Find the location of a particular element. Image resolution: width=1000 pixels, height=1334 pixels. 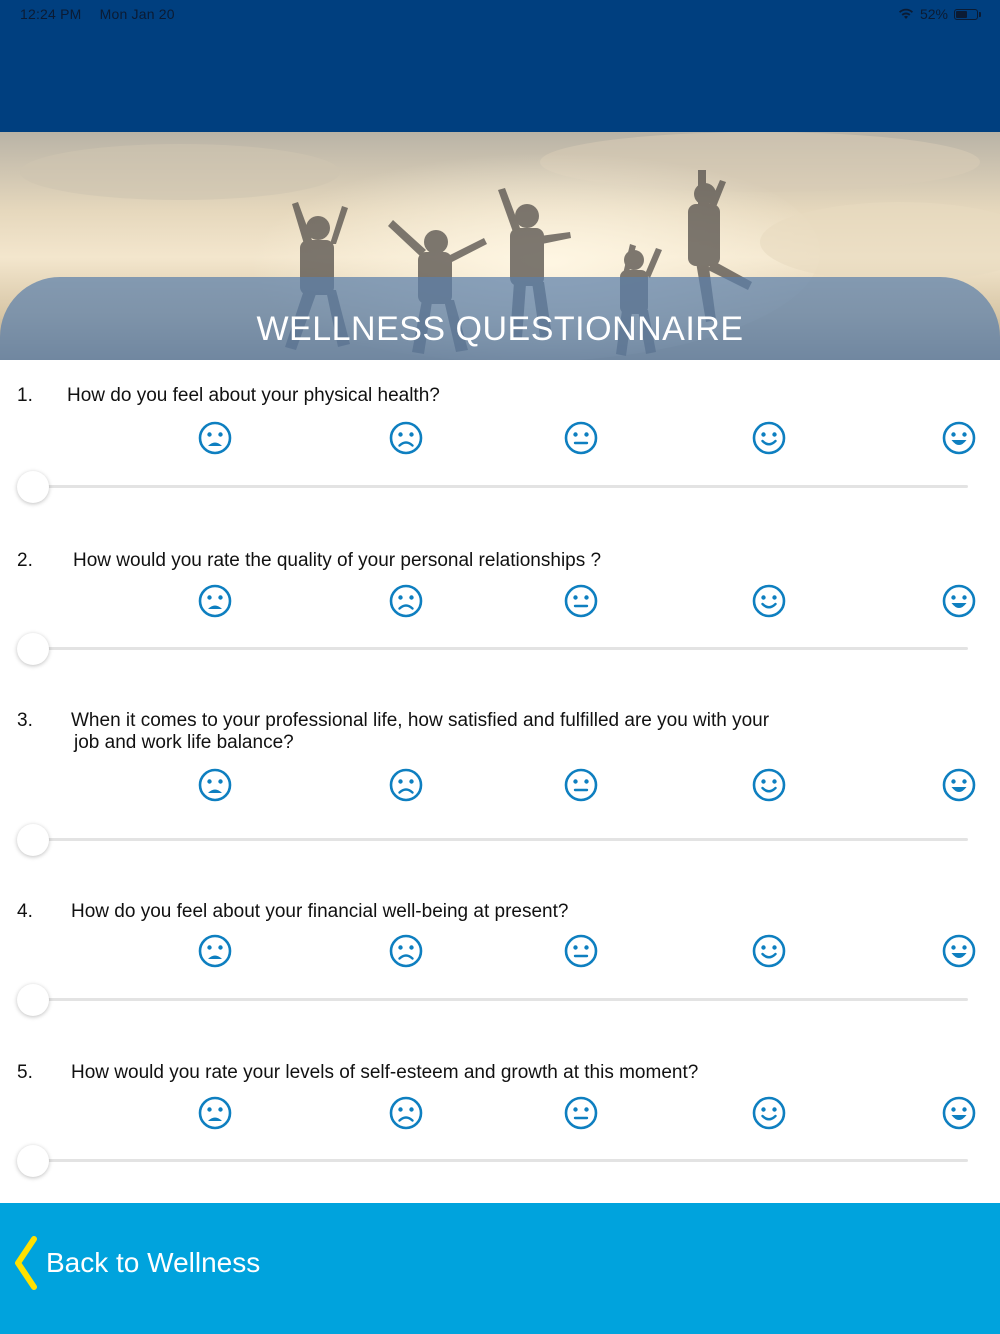

question-number: 5. is located at coordinates (25, 1072).